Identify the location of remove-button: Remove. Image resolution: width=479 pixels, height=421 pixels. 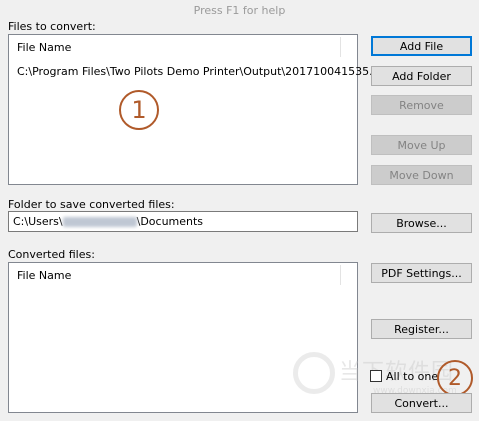
(421, 105).